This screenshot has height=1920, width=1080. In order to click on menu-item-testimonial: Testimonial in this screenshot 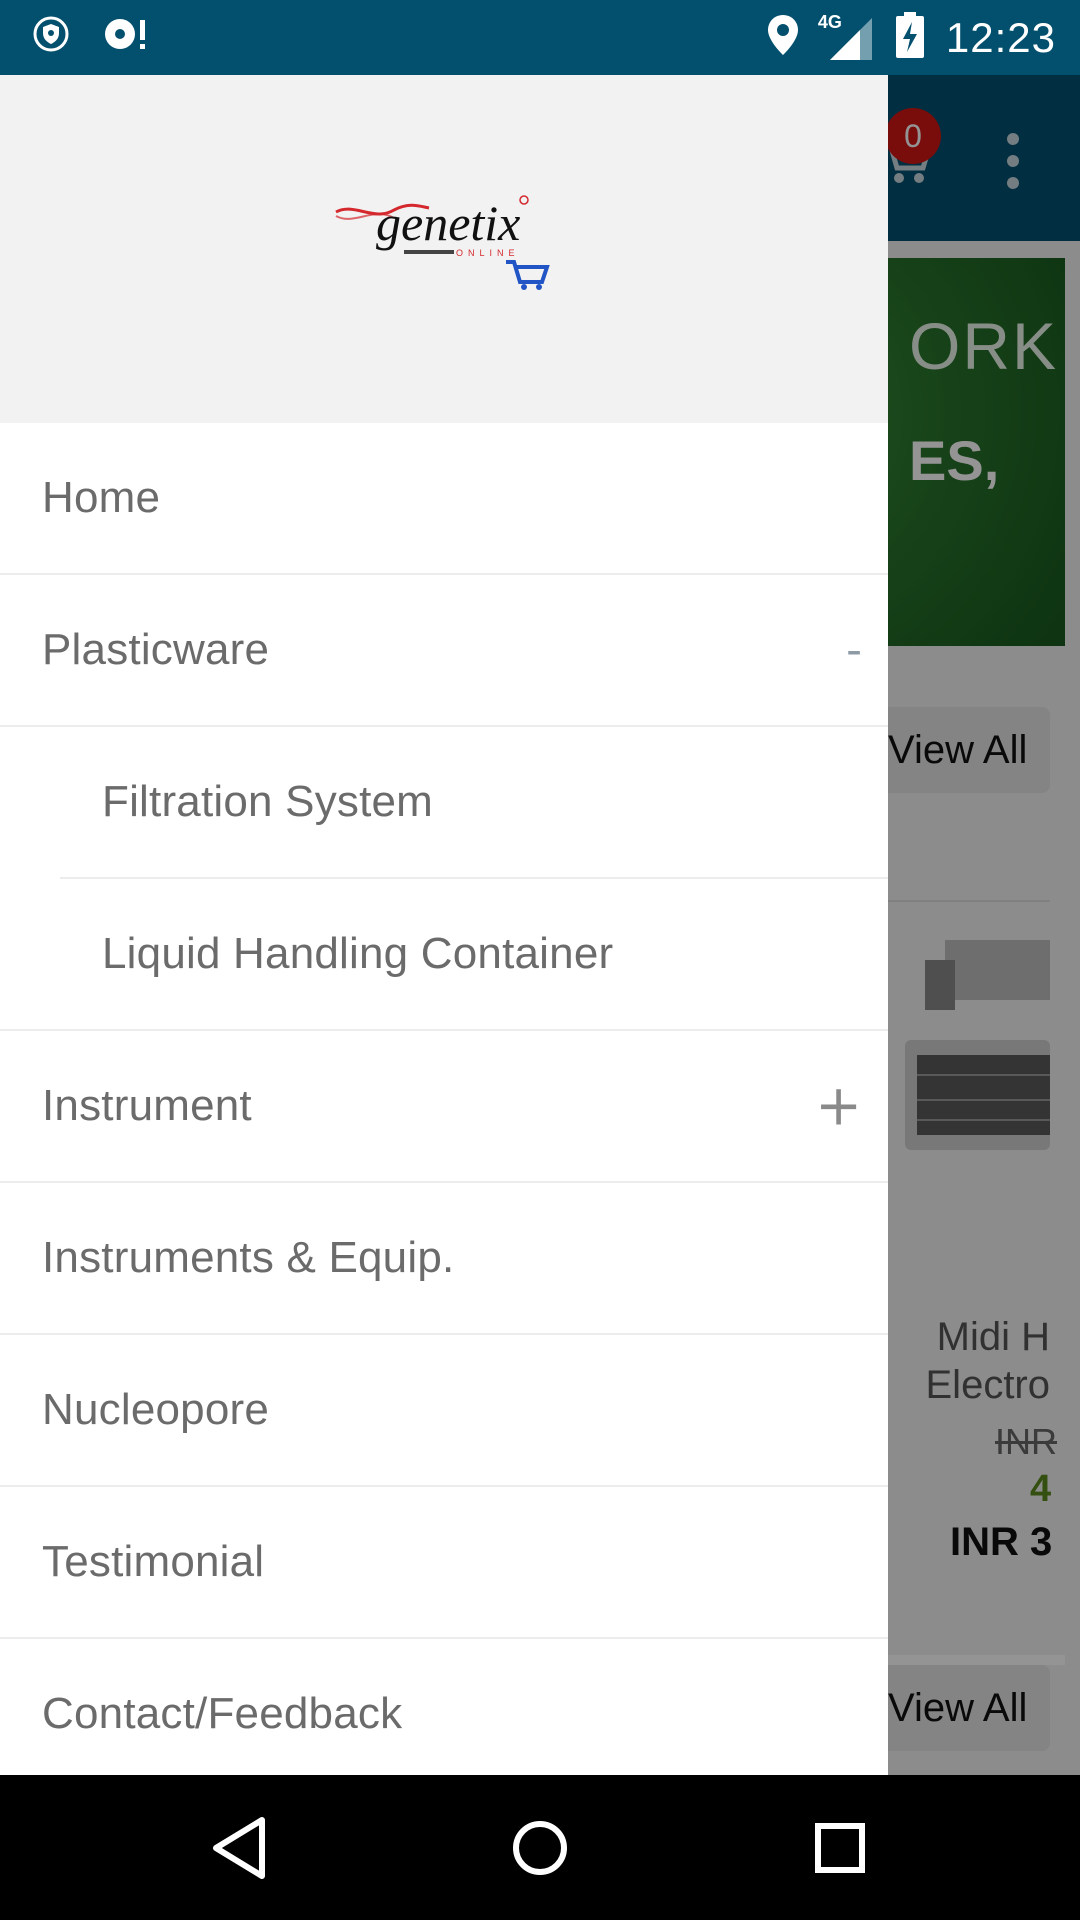, I will do `click(444, 1563)`.